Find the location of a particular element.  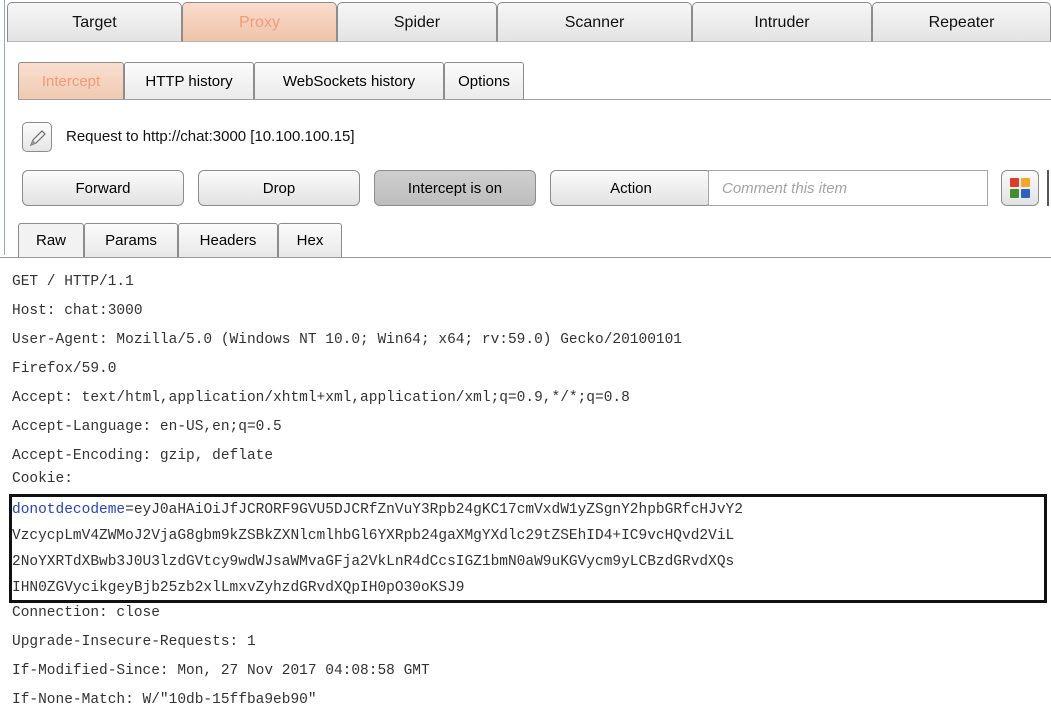

tab-options: Options is located at coordinates (484, 81).